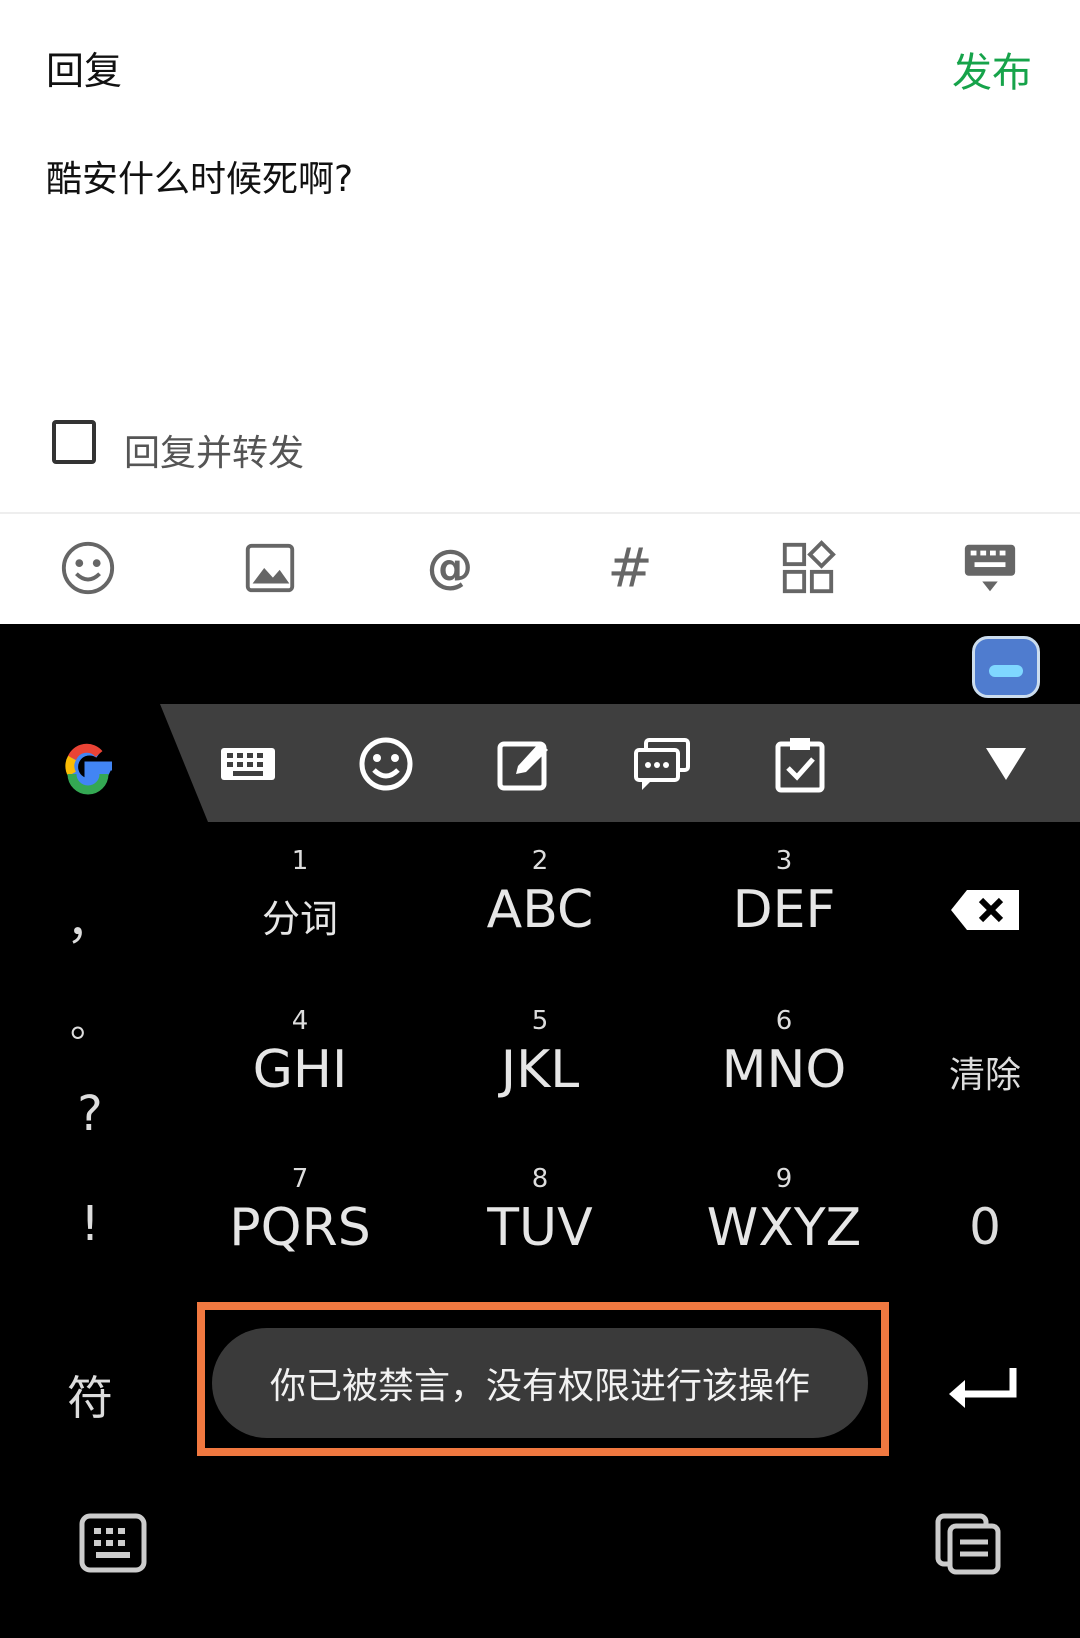  I want to click on publish-button: 发布, so click(992, 69).